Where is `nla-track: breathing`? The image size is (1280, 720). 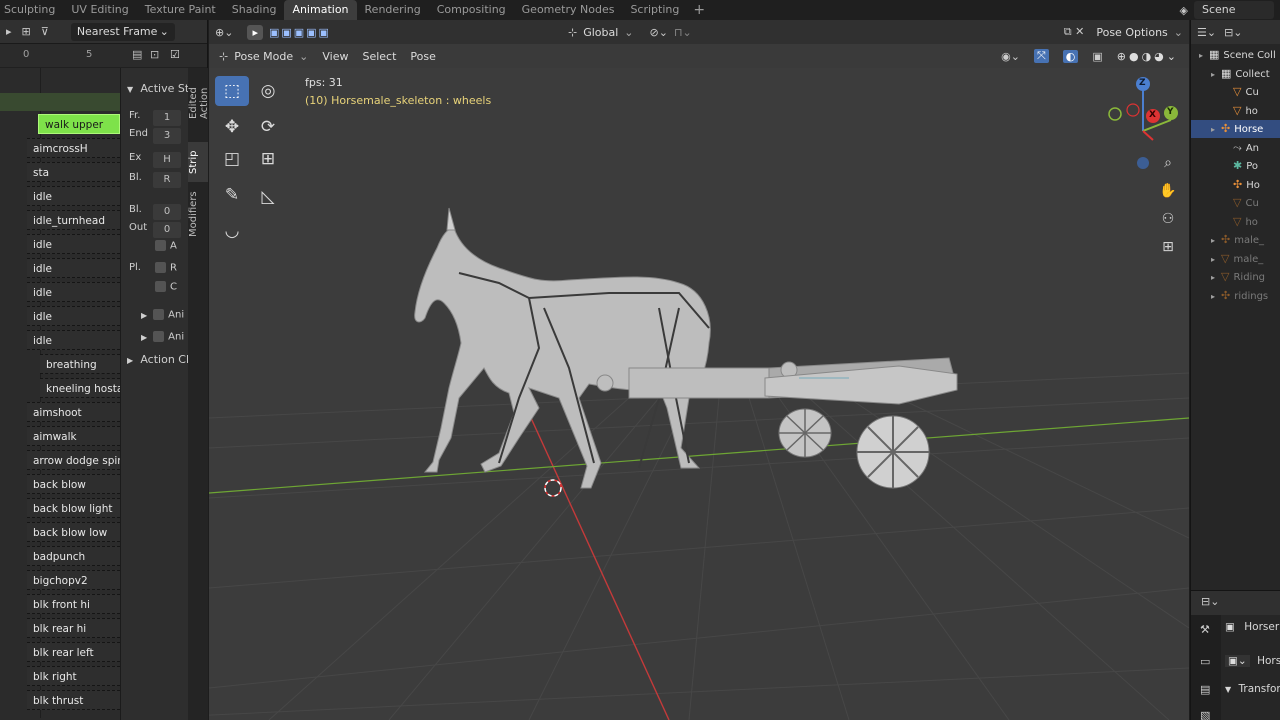 nla-track: breathing is located at coordinates (80, 364).